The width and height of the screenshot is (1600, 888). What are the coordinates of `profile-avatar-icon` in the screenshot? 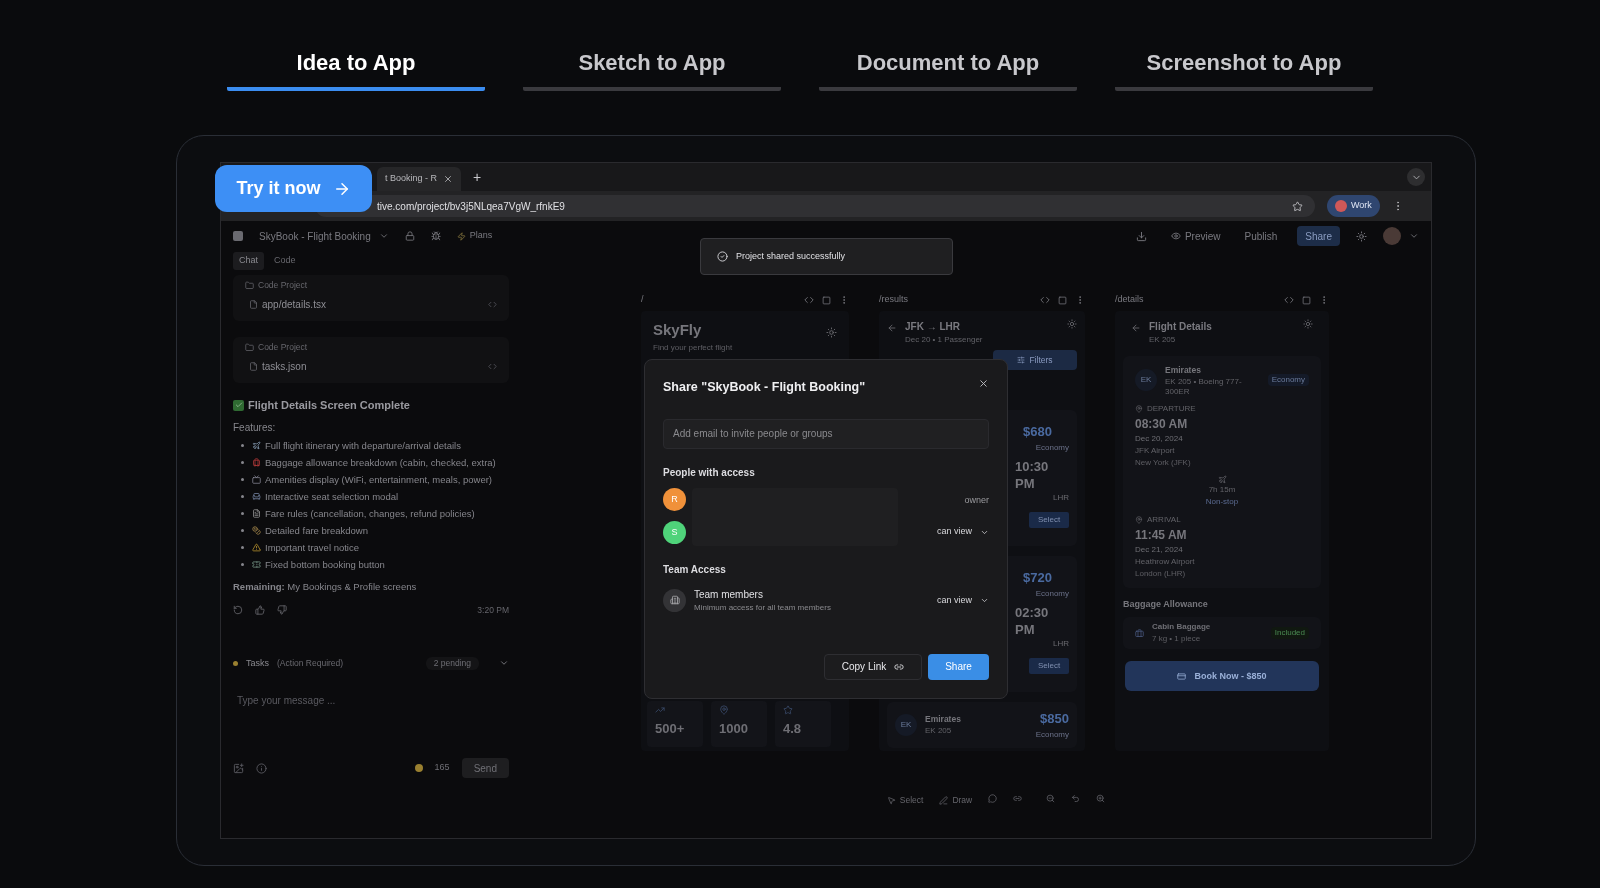 It's located at (1341, 206).